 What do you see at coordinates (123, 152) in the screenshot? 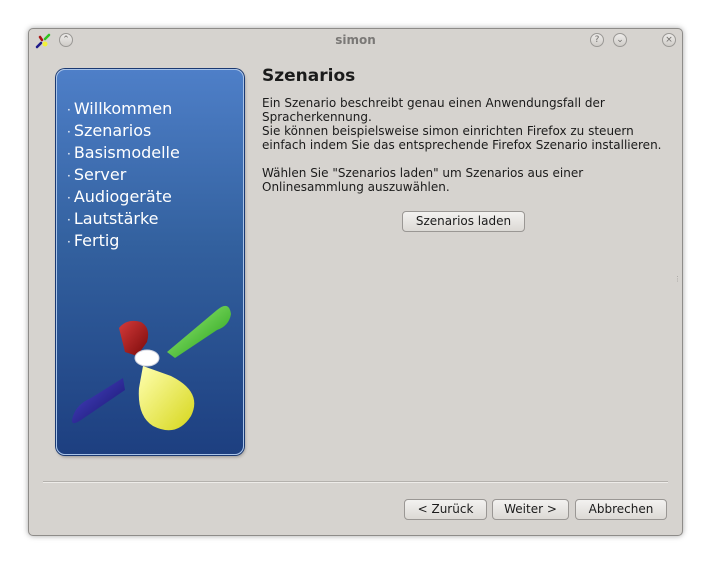
I see `wizard-step: · Basismodelle` at bounding box center [123, 152].